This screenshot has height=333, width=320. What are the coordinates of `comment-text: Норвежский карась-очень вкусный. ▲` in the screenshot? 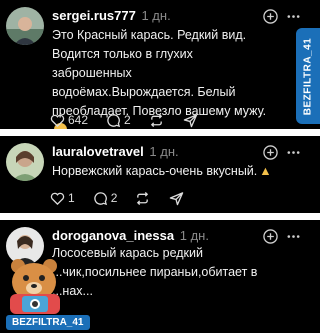 It's located at (163, 171).